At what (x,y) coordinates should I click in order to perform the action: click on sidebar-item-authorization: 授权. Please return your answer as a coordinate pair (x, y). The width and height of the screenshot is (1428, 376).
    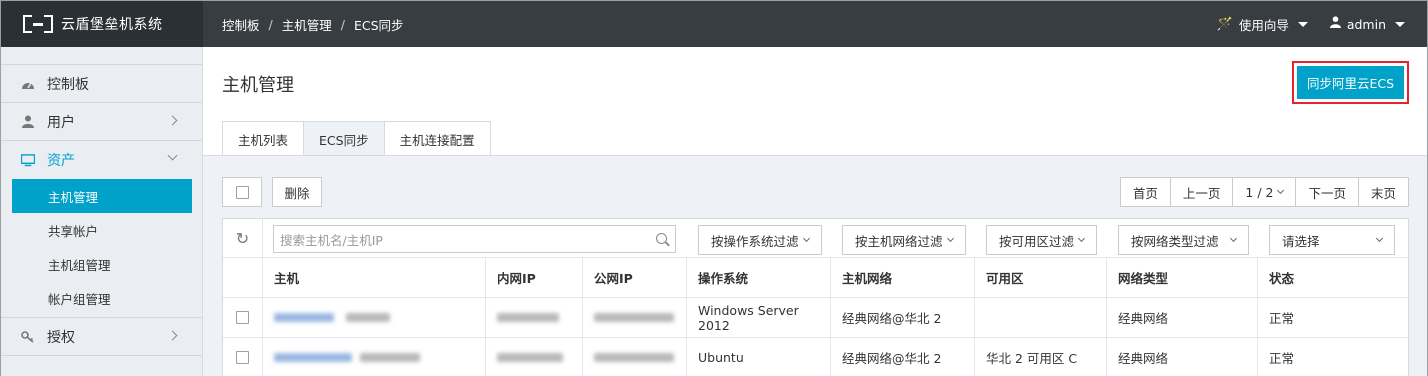
    Looking at the image, I should click on (101, 337).